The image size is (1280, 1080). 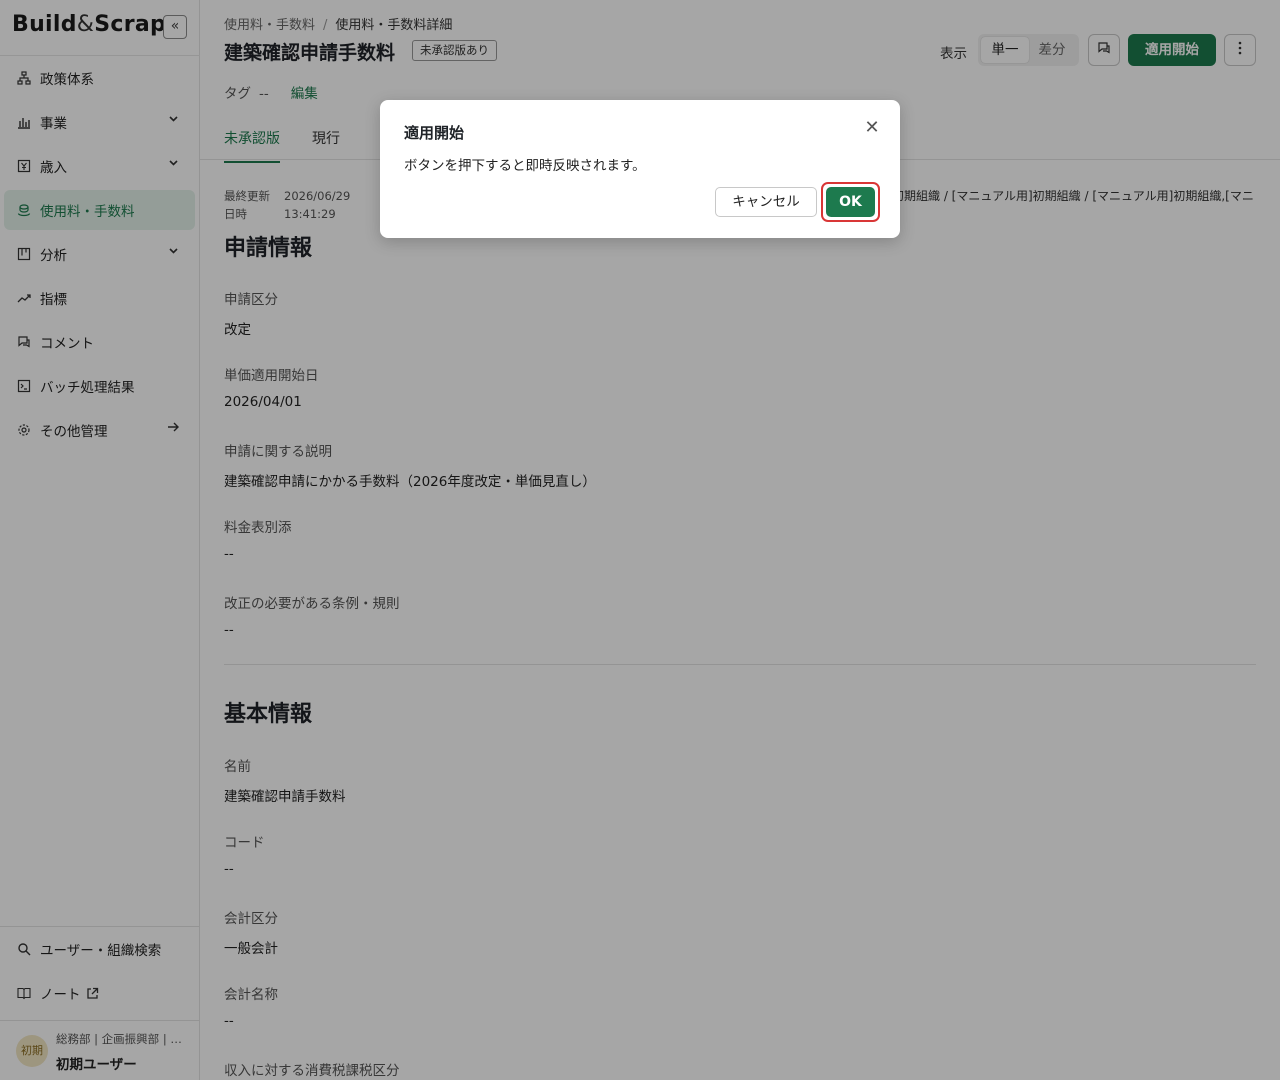 I want to click on confirm-dialog: 適用開始 ✕ ボタンを押下すると即時反映されます。 キャンセル OK, so click(x=640, y=169).